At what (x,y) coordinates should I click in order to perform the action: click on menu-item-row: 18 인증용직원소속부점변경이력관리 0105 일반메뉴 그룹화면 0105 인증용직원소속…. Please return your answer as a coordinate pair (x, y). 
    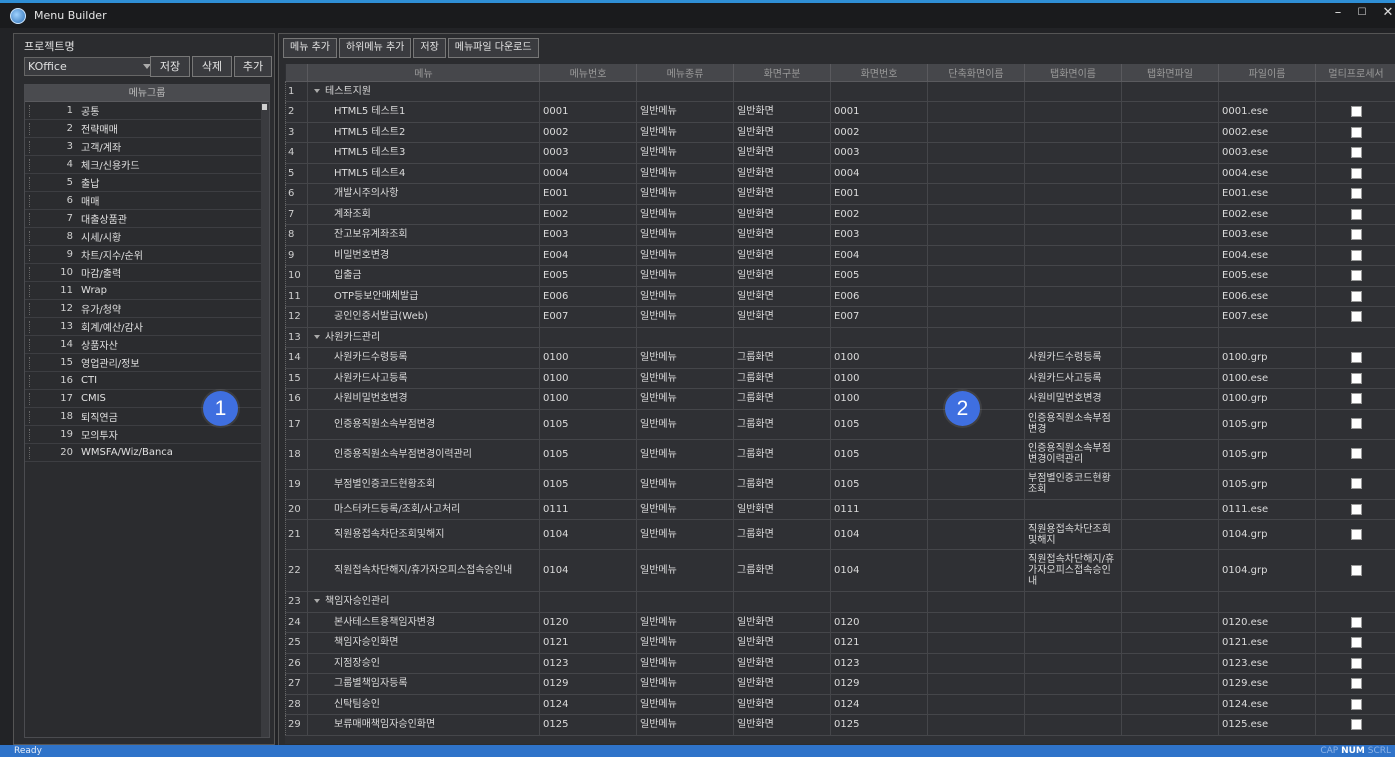
    Looking at the image, I should click on (840, 454).